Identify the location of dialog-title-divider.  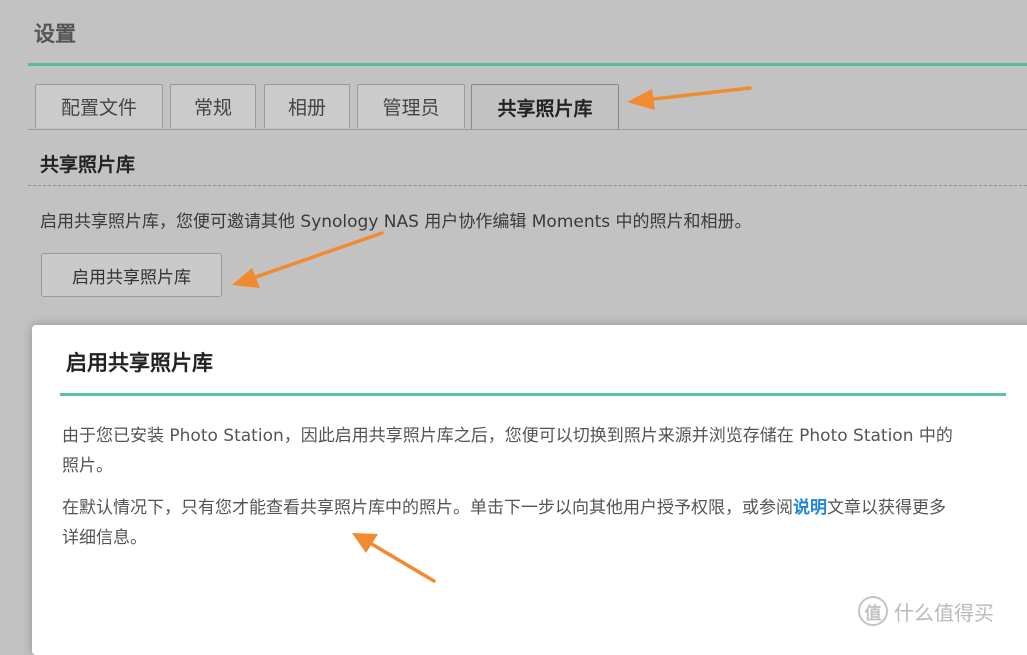
(533, 394).